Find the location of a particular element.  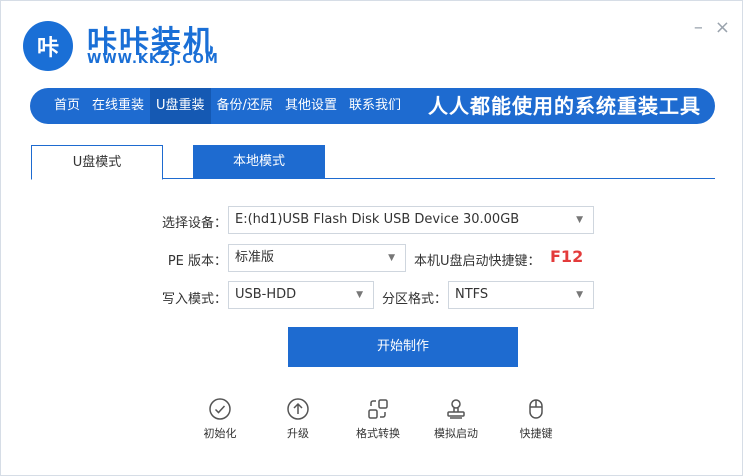

window-controls: – × is located at coordinates (712, 28).